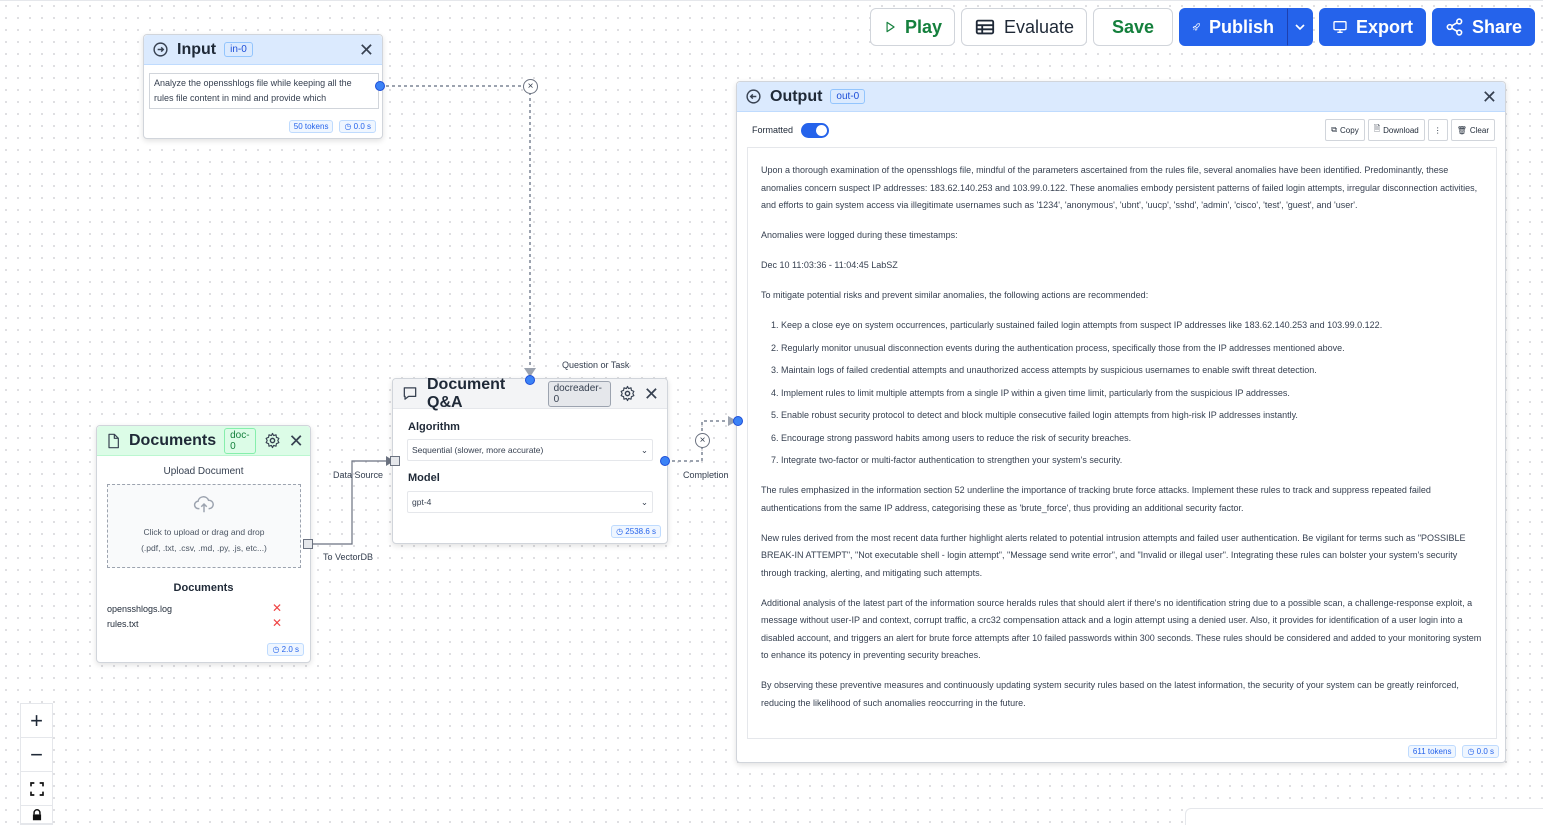 The width and height of the screenshot is (1543, 825). What do you see at coordinates (203, 588) in the screenshot?
I see `documents-list-heading: Documents` at bounding box center [203, 588].